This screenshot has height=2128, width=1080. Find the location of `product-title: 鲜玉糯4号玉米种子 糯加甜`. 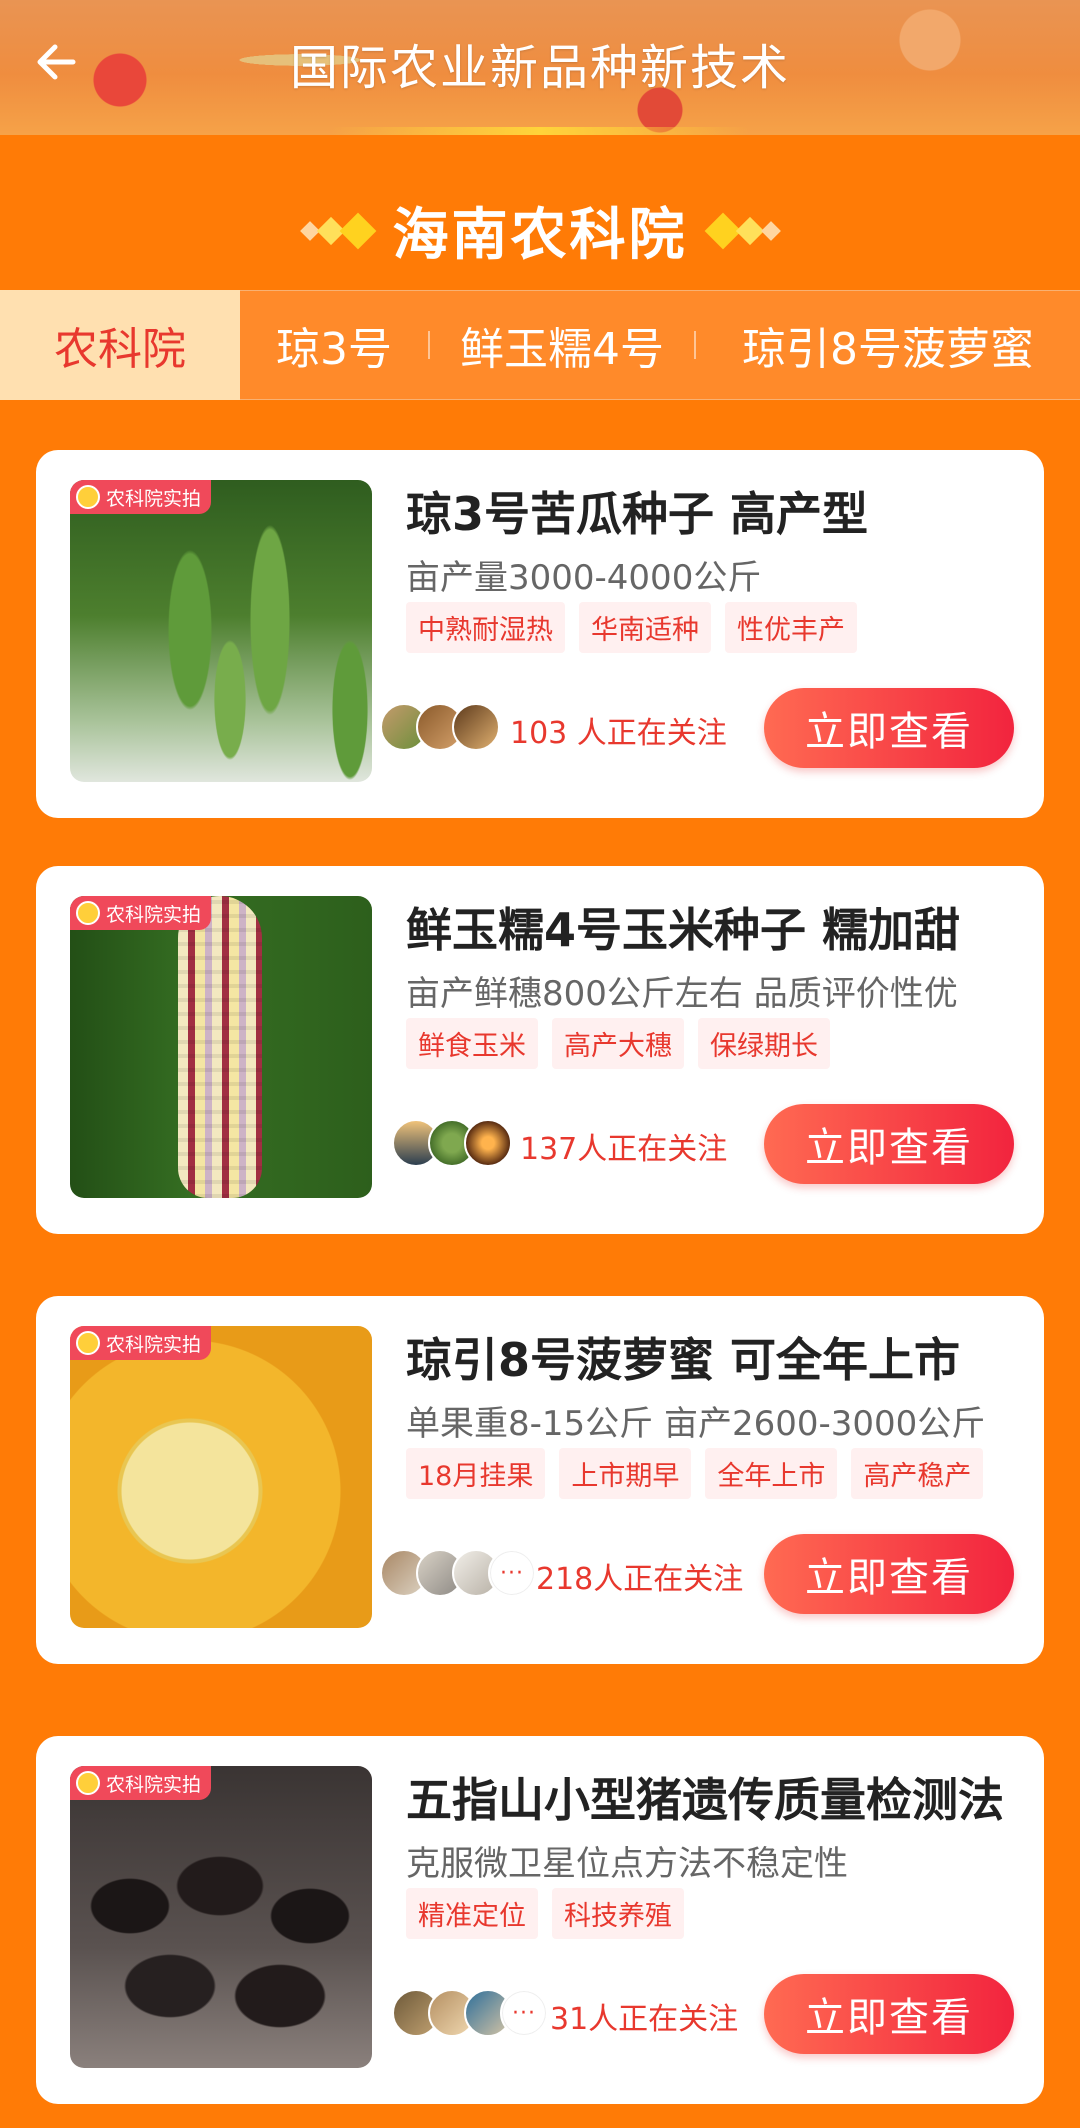

product-title: 鲜玉糯4号玉米种子 糯加甜 is located at coordinates (683, 930).